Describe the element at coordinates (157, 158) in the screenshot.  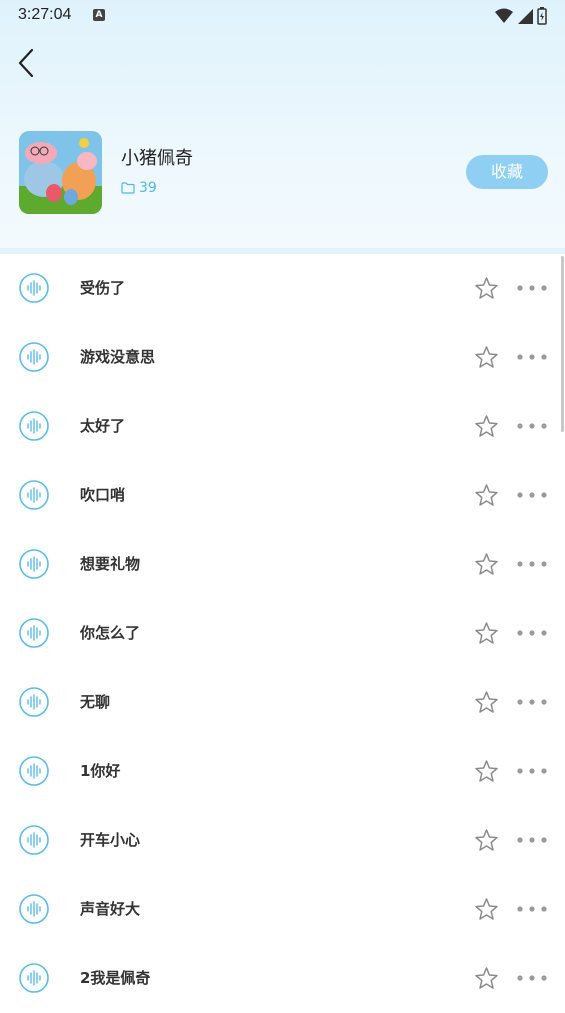
I see `album-title: 小猪佩奇` at that location.